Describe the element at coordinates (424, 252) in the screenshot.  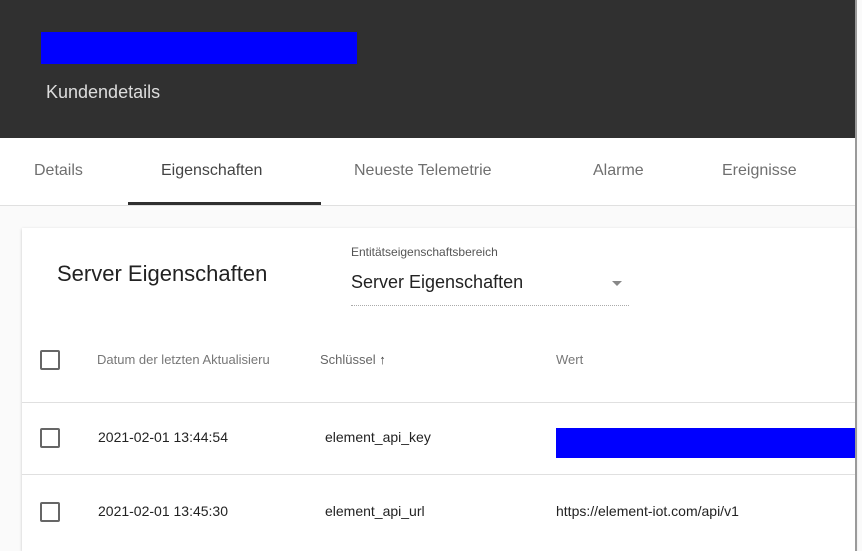
I see `scope-select-label: Entitätseigenschaftsbereich` at that location.